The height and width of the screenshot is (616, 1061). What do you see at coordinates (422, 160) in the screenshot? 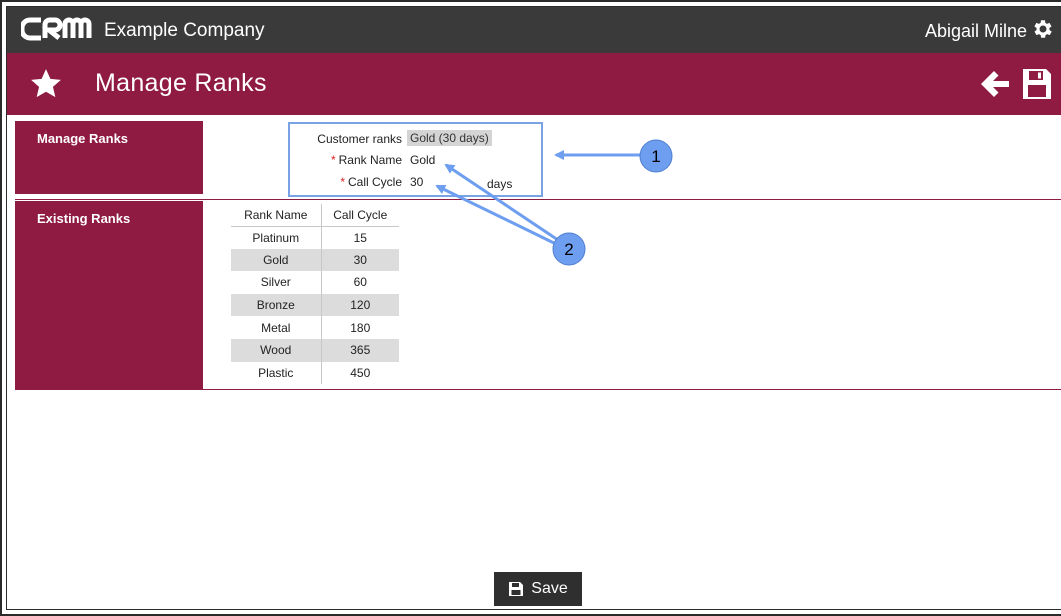
I see `rank-name-input: Gold` at bounding box center [422, 160].